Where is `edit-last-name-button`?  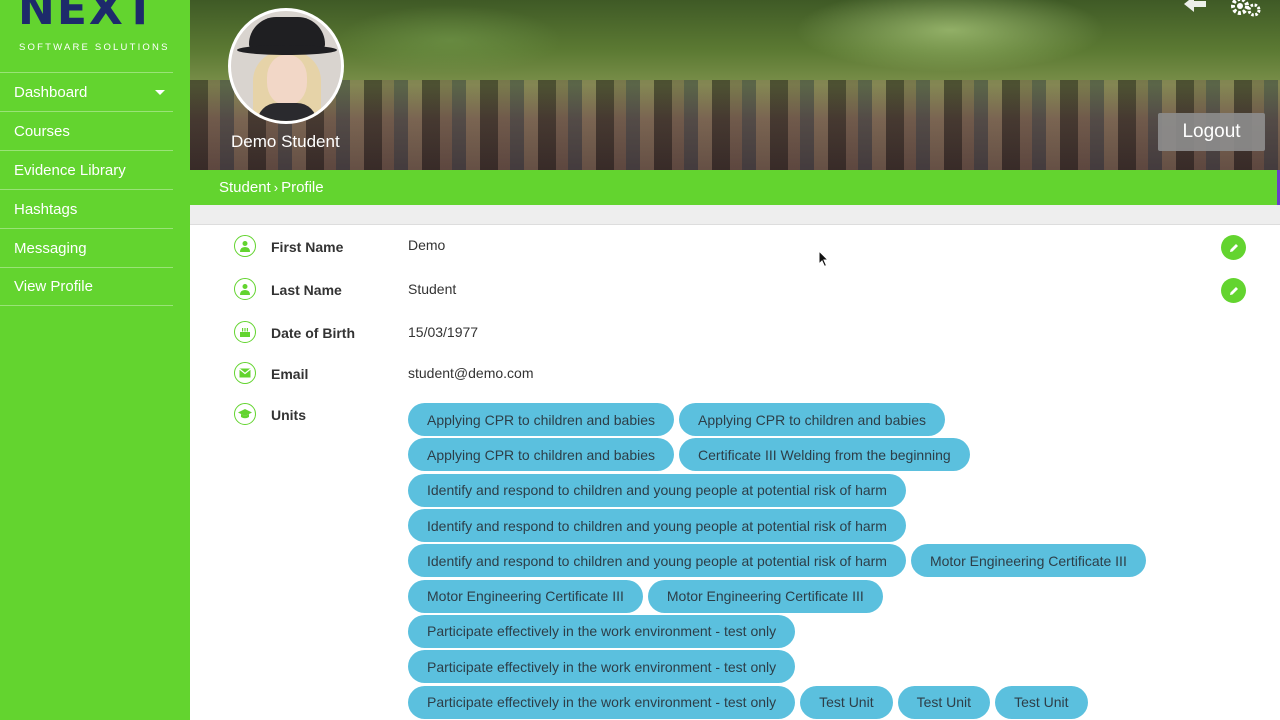 edit-last-name-button is located at coordinates (1233, 290).